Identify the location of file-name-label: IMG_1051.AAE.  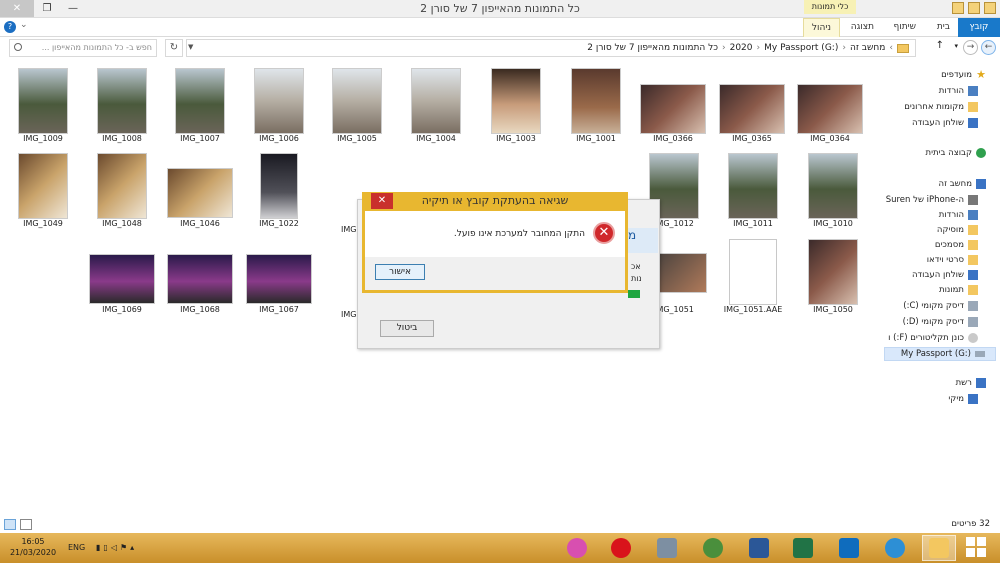
(753, 309).